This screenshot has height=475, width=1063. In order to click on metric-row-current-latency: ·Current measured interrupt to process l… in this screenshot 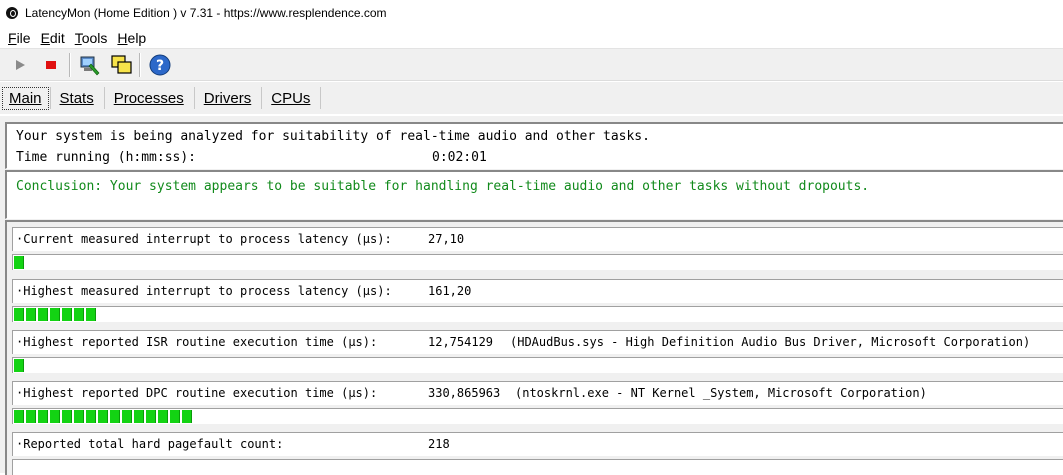, I will do `click(537, 239)`.